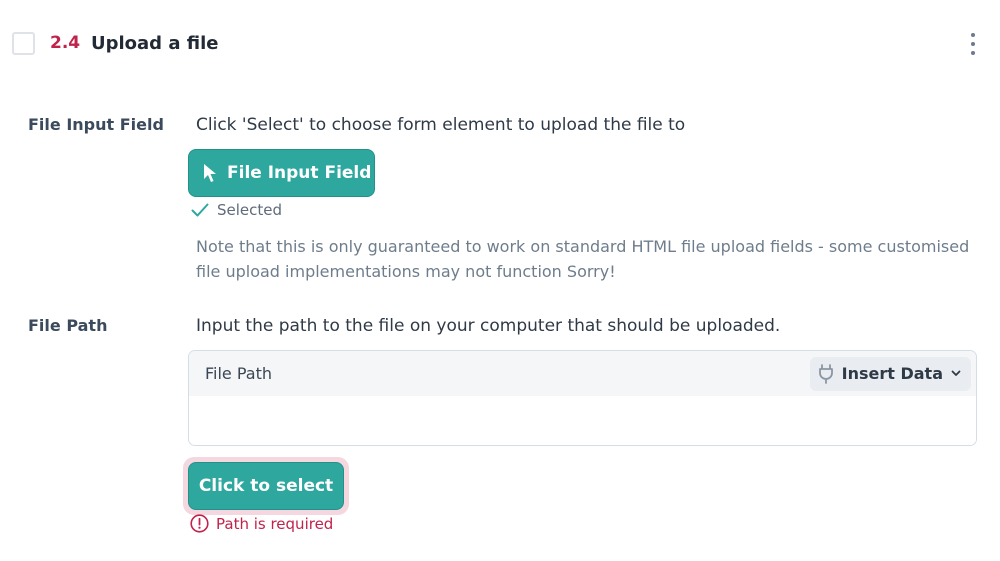 This screenshot has width=1000, height=561. What do you see at coordinates (956, 373) in the screenshot?
I see `chevron-down-icon` at bounding box center [956, 373].